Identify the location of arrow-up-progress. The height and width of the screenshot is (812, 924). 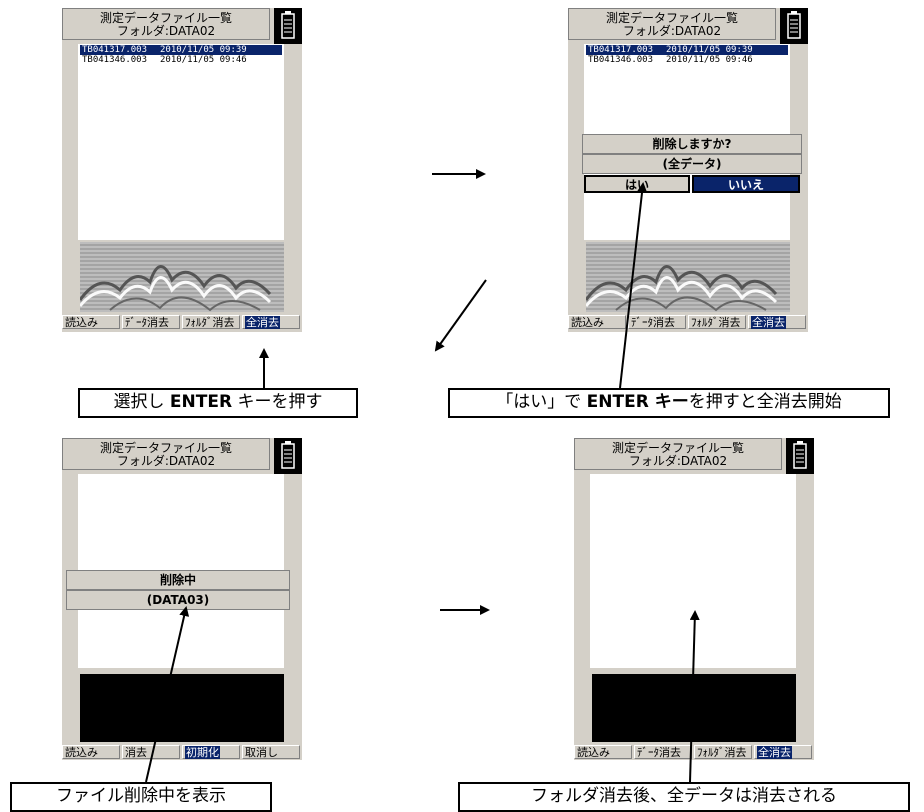
(167, 694).